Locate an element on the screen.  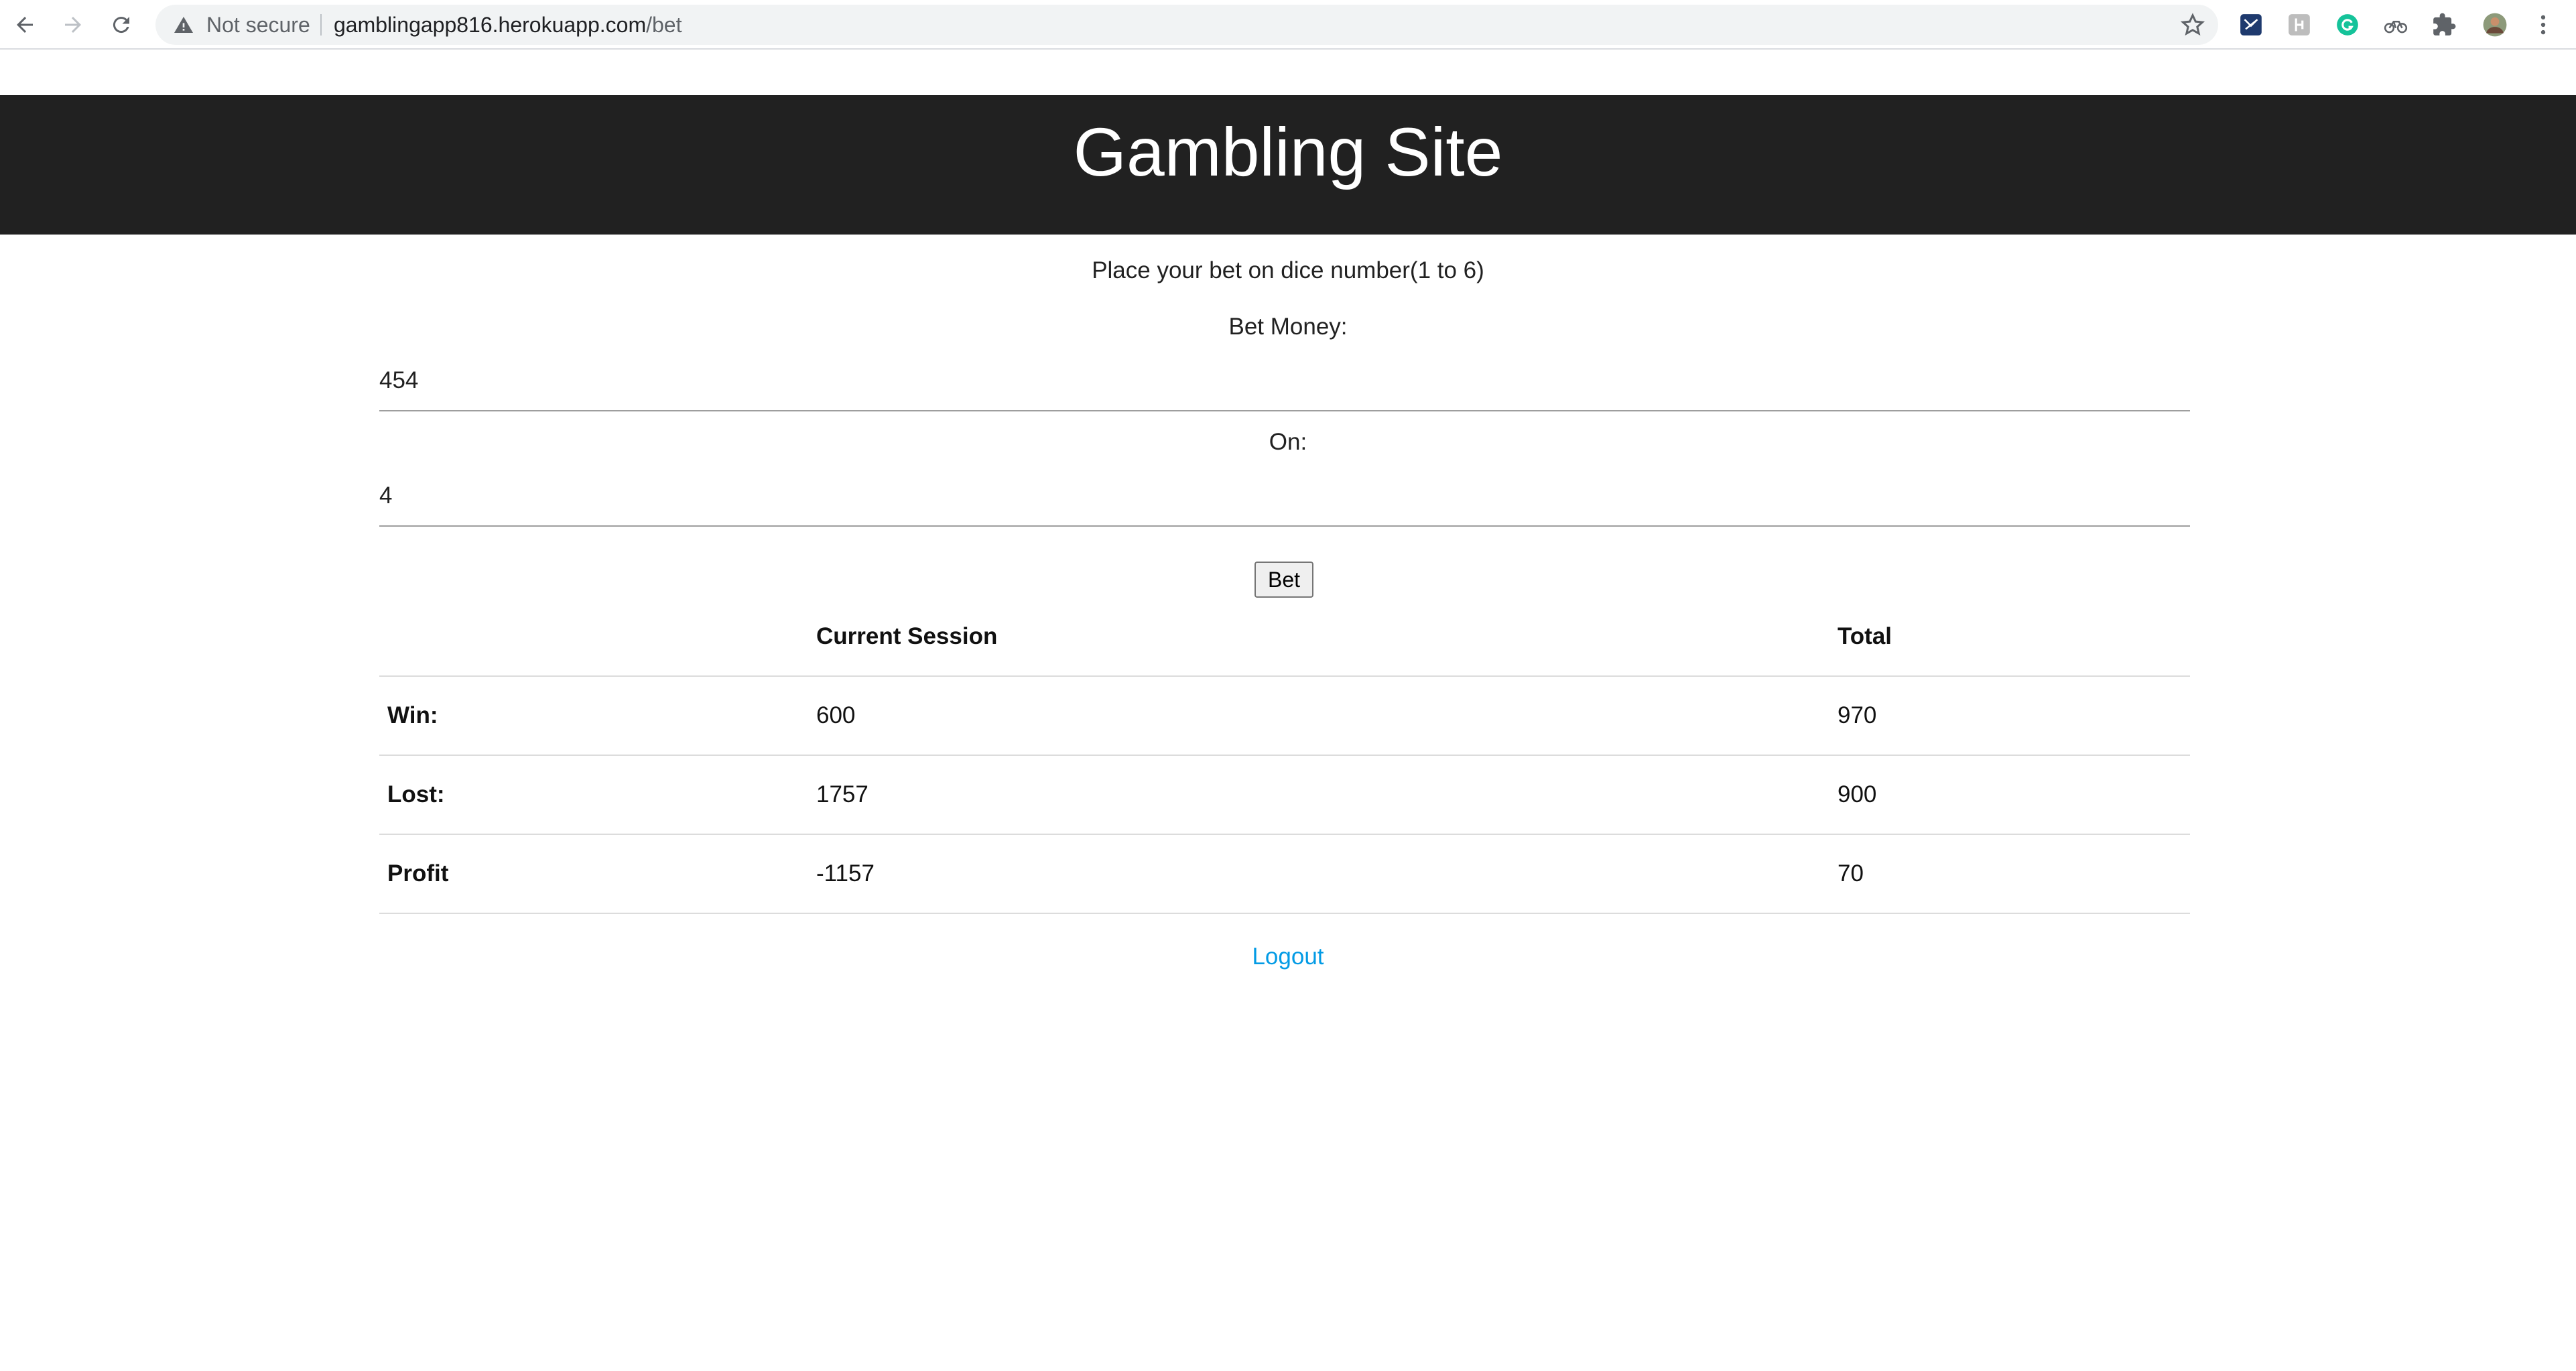
row-label: Win: is located at coordinates (593, 716).